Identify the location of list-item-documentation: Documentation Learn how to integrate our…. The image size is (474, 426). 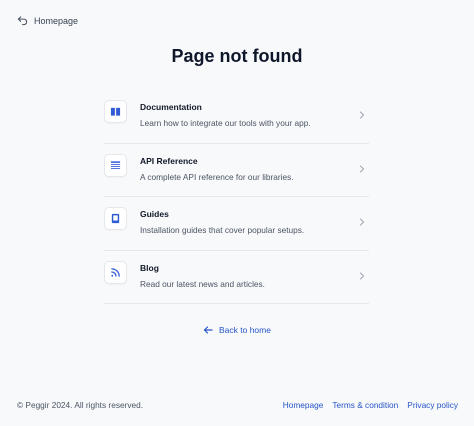
(236, 117).